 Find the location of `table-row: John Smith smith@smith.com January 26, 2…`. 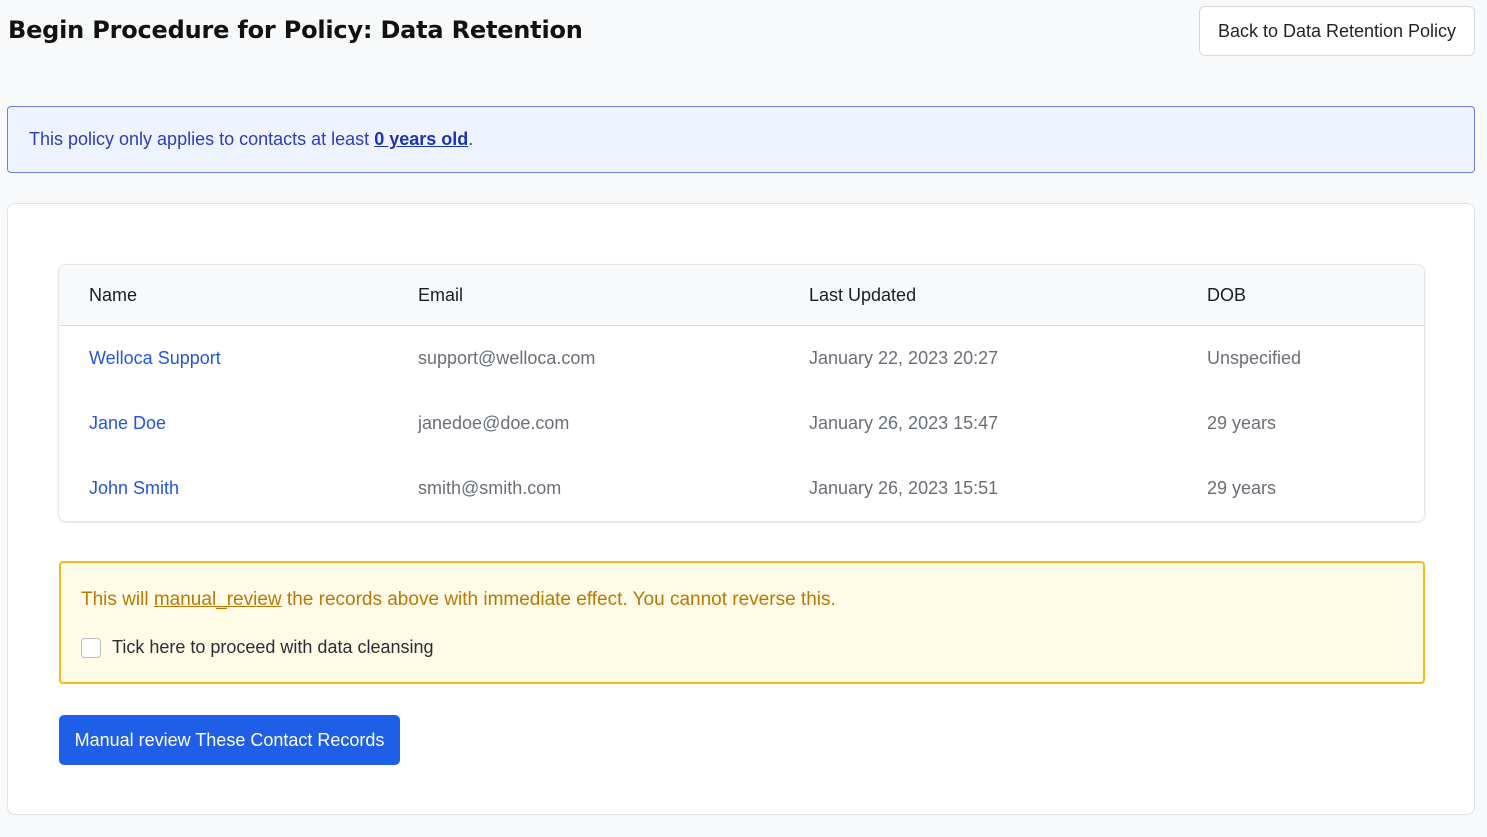

table-row: John Smith smith@smith.com January 26, 2… is located at coordinates (741, 488).